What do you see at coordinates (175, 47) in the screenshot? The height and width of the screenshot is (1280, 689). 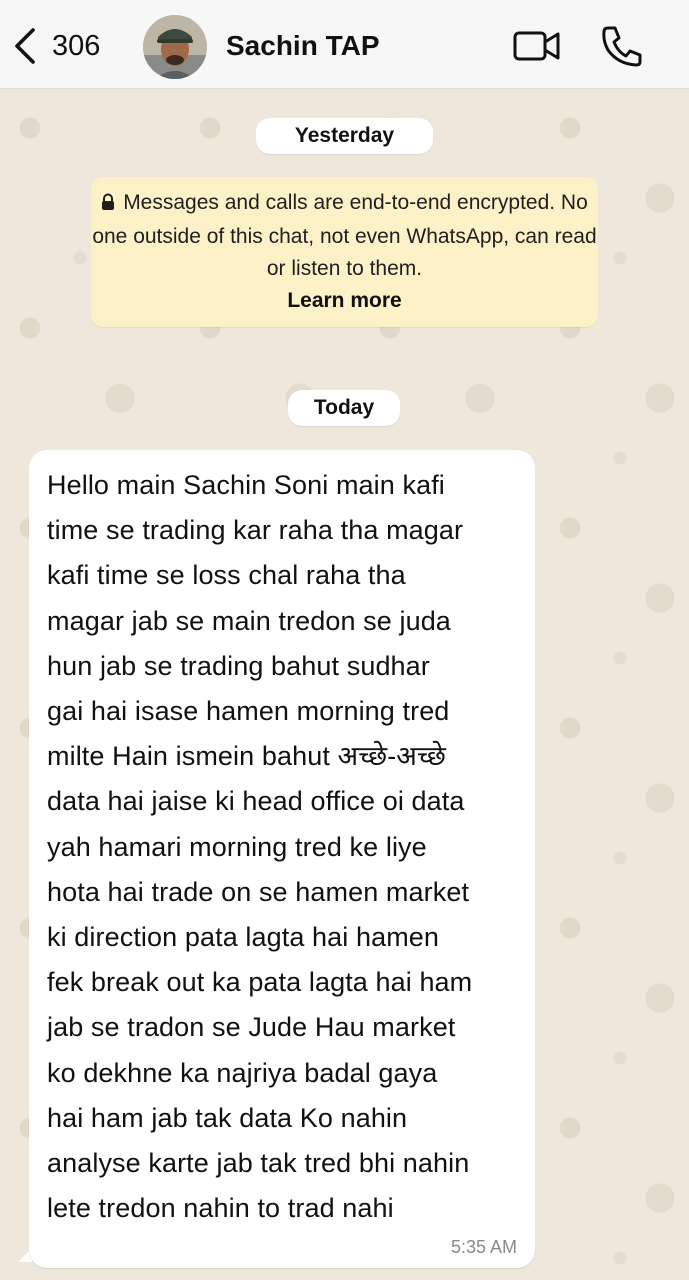 I see `avatar` at bounding box center [175, 47].